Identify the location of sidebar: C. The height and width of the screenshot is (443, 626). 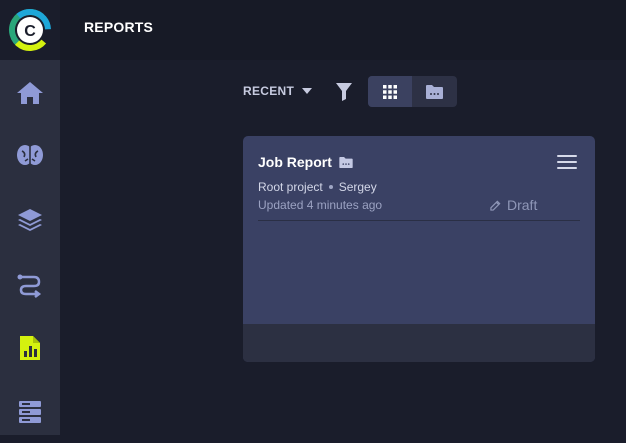
(30, 217).